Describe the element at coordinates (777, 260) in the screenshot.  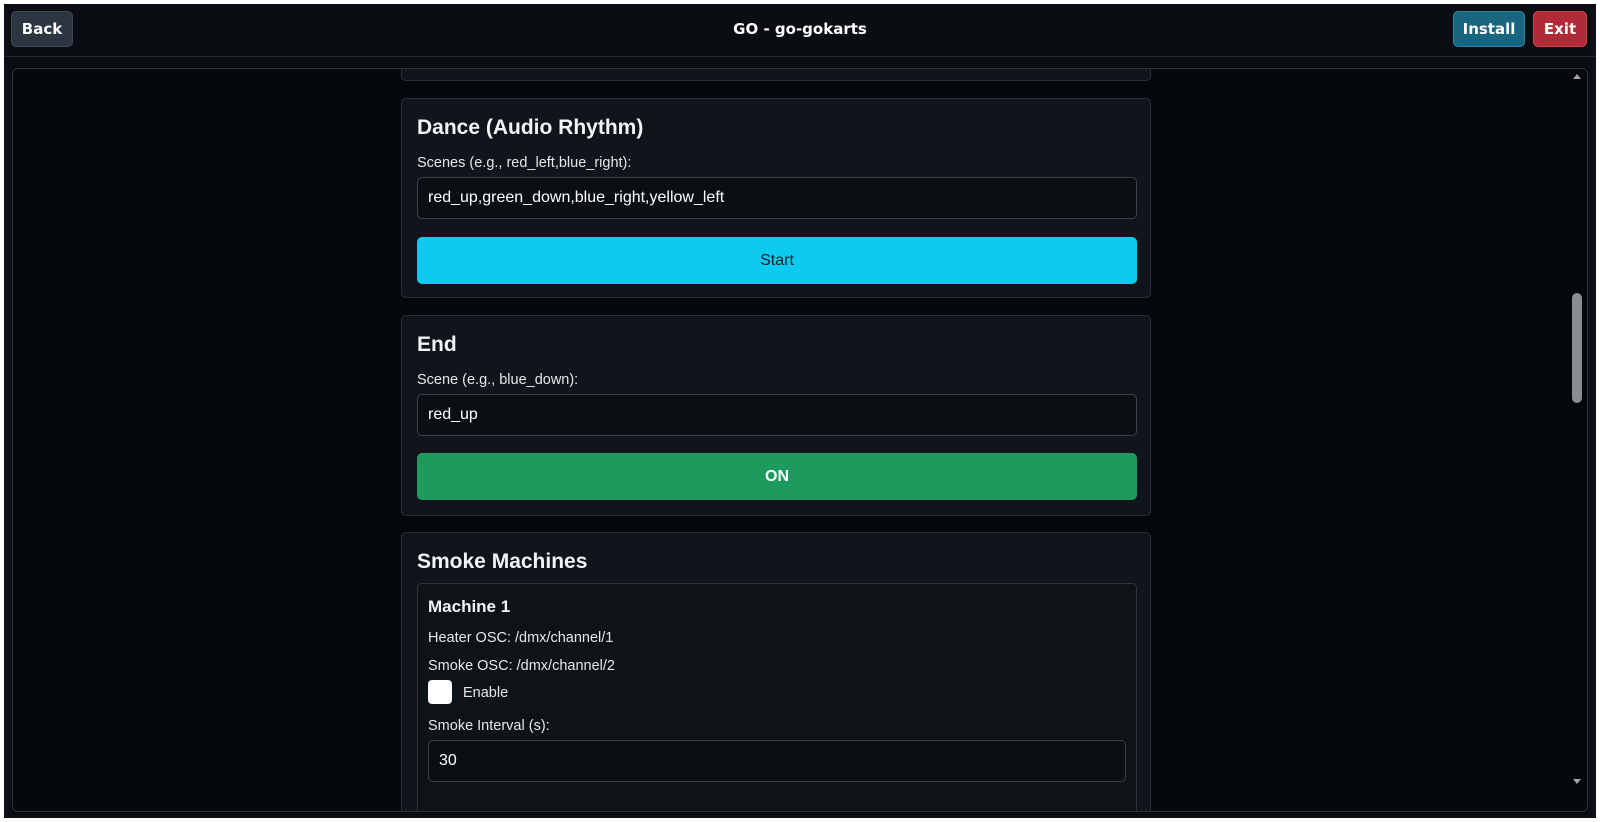
I see `dance-start-button: Start` at that location.